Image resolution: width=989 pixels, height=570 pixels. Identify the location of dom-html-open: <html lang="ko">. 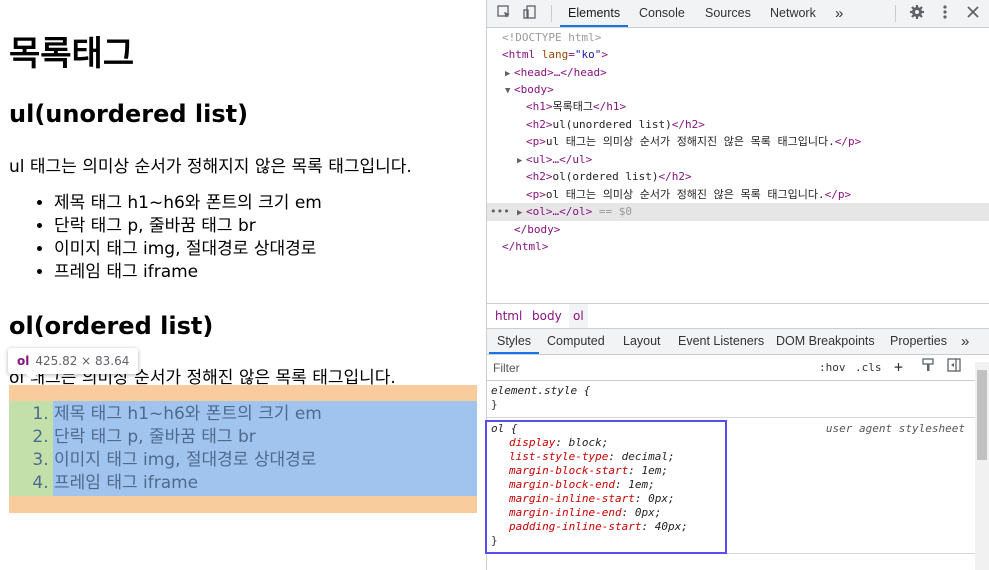
(745, 55).